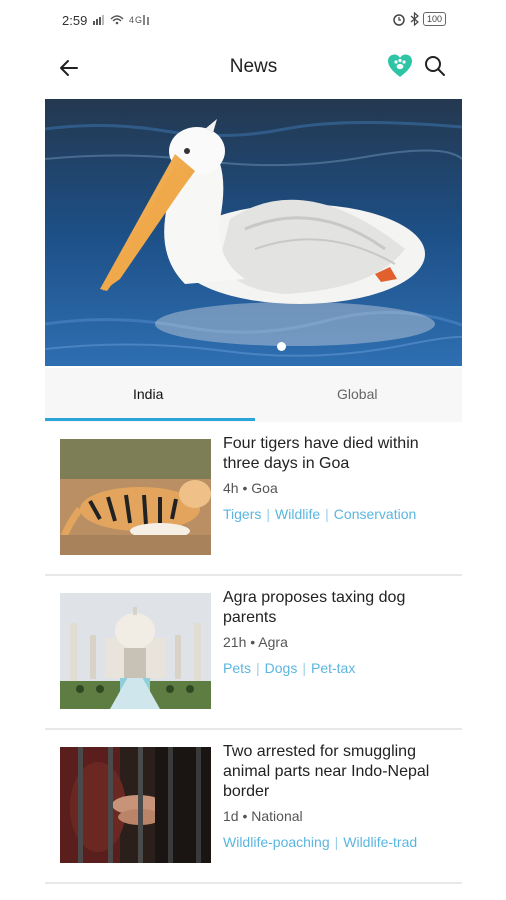 The height and width of the screenshot is (900, 506). I want to click on article-tags: Tigers | Wildlife | Conservation, so click(342, 514).